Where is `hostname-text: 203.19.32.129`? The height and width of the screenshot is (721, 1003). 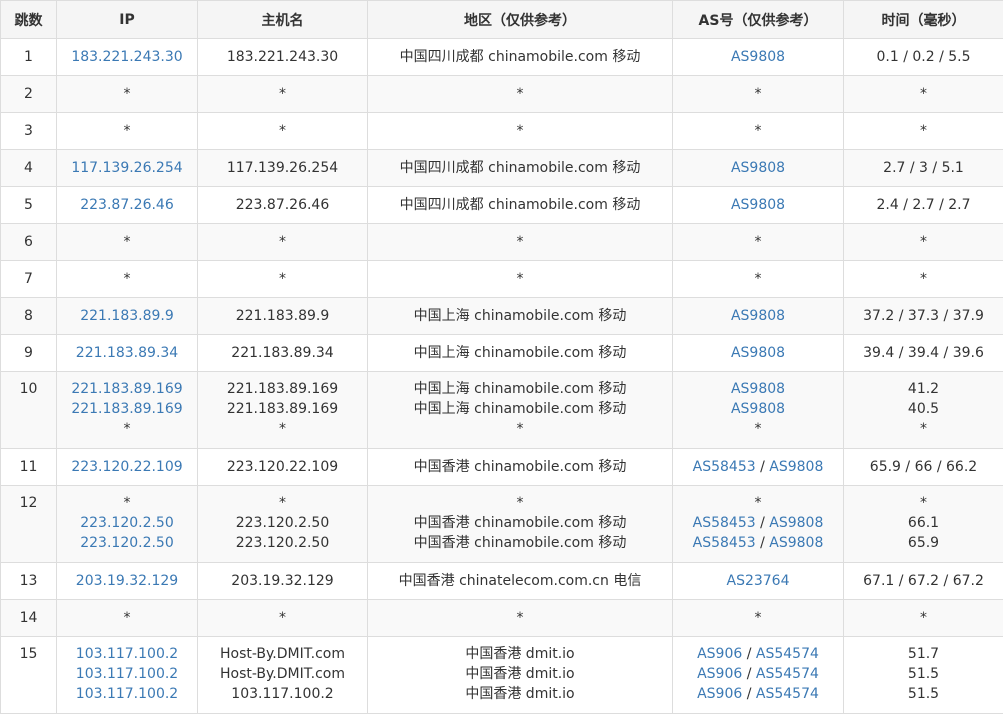 hostname-text: 203.19.32.129 is located at coordinates (282, 581).